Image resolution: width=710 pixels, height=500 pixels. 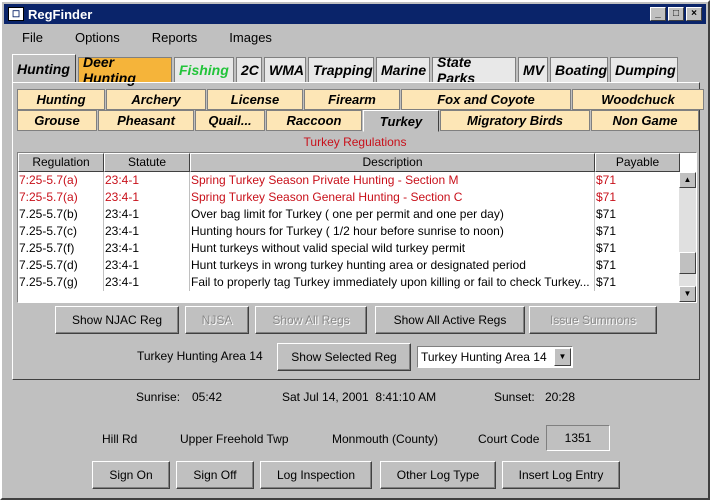 What do you see at coordinates (560, 397) in the screenshot?
I see `sunset-value: 20:28` at bounding box center [560, 397].